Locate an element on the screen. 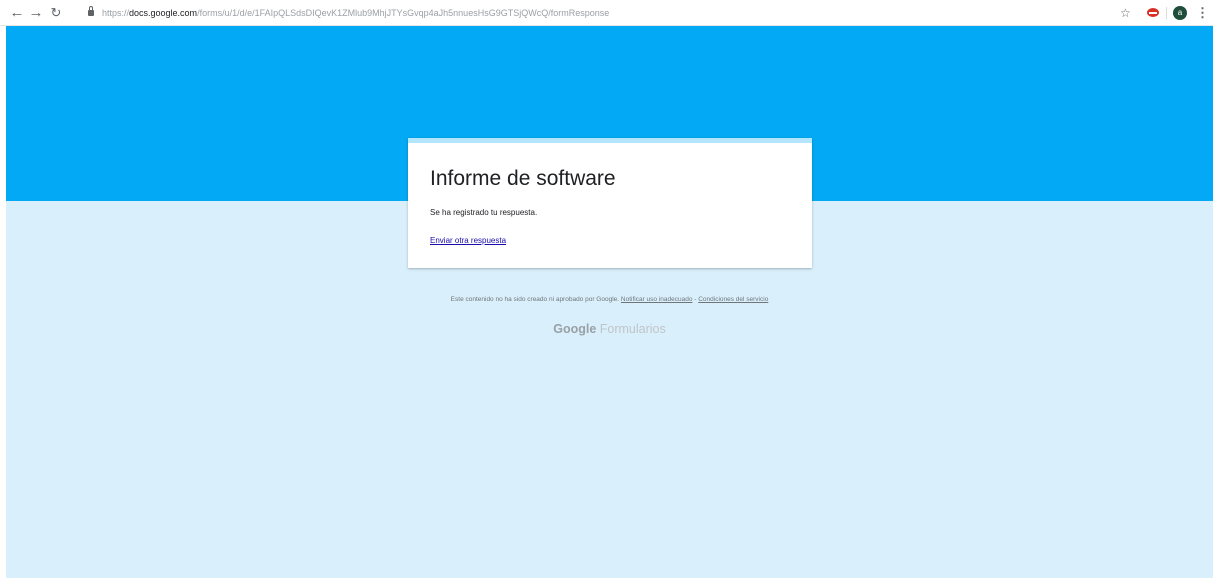 The width and height of the screenshot is (1213, 578). star-icon: ☆ is located at coordinates (1125, 13).